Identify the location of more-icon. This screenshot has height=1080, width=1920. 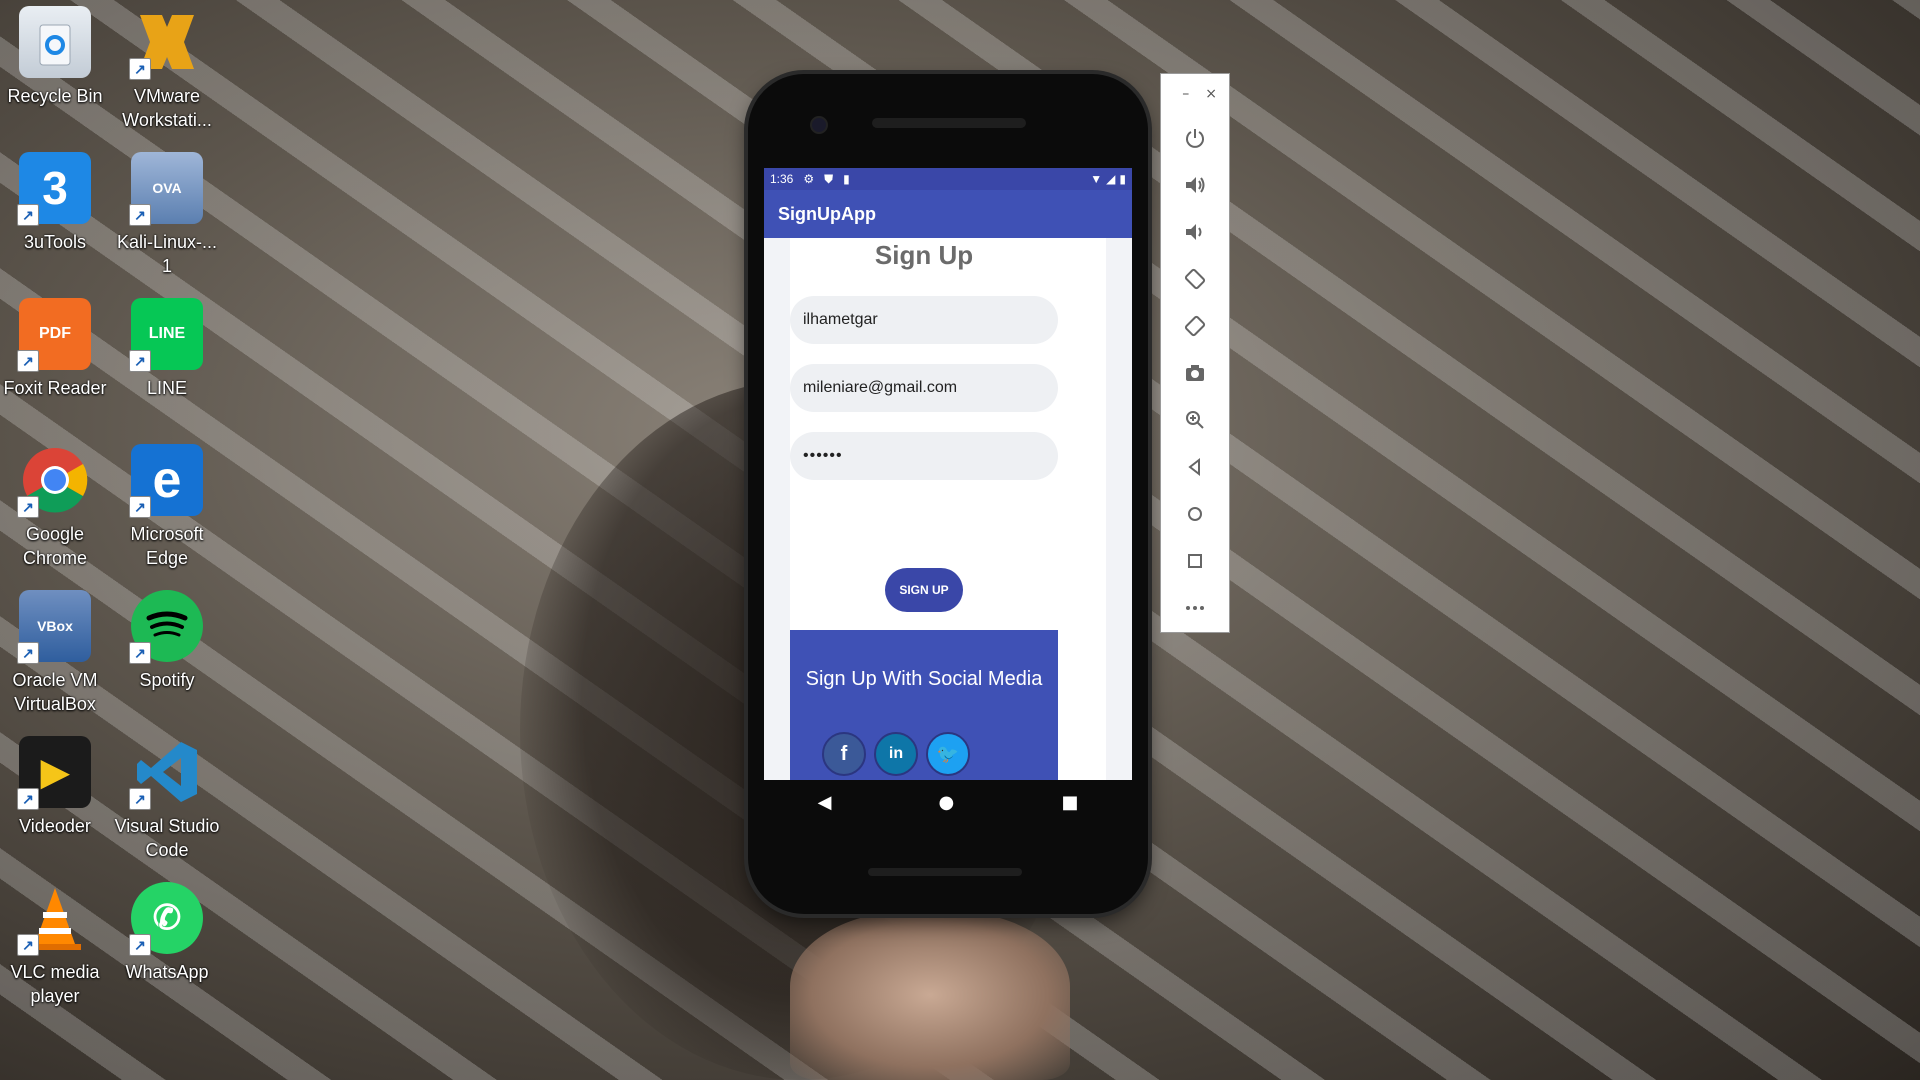
(1195, 607).